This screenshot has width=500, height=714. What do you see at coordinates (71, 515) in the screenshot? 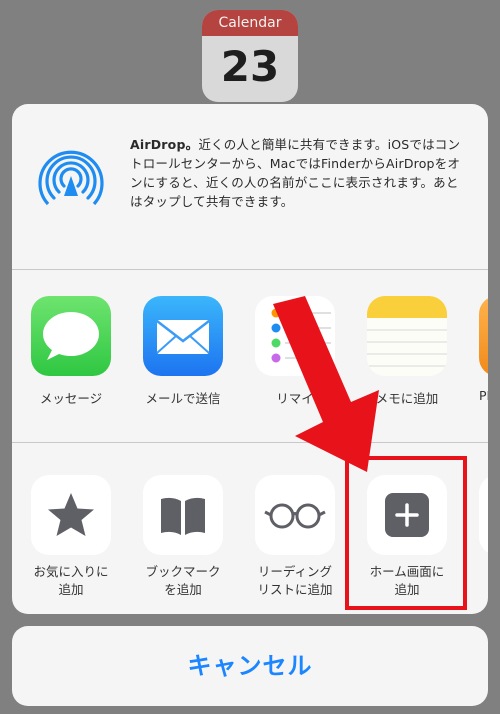
I see `star-icon` at bounding box center [71, 515].